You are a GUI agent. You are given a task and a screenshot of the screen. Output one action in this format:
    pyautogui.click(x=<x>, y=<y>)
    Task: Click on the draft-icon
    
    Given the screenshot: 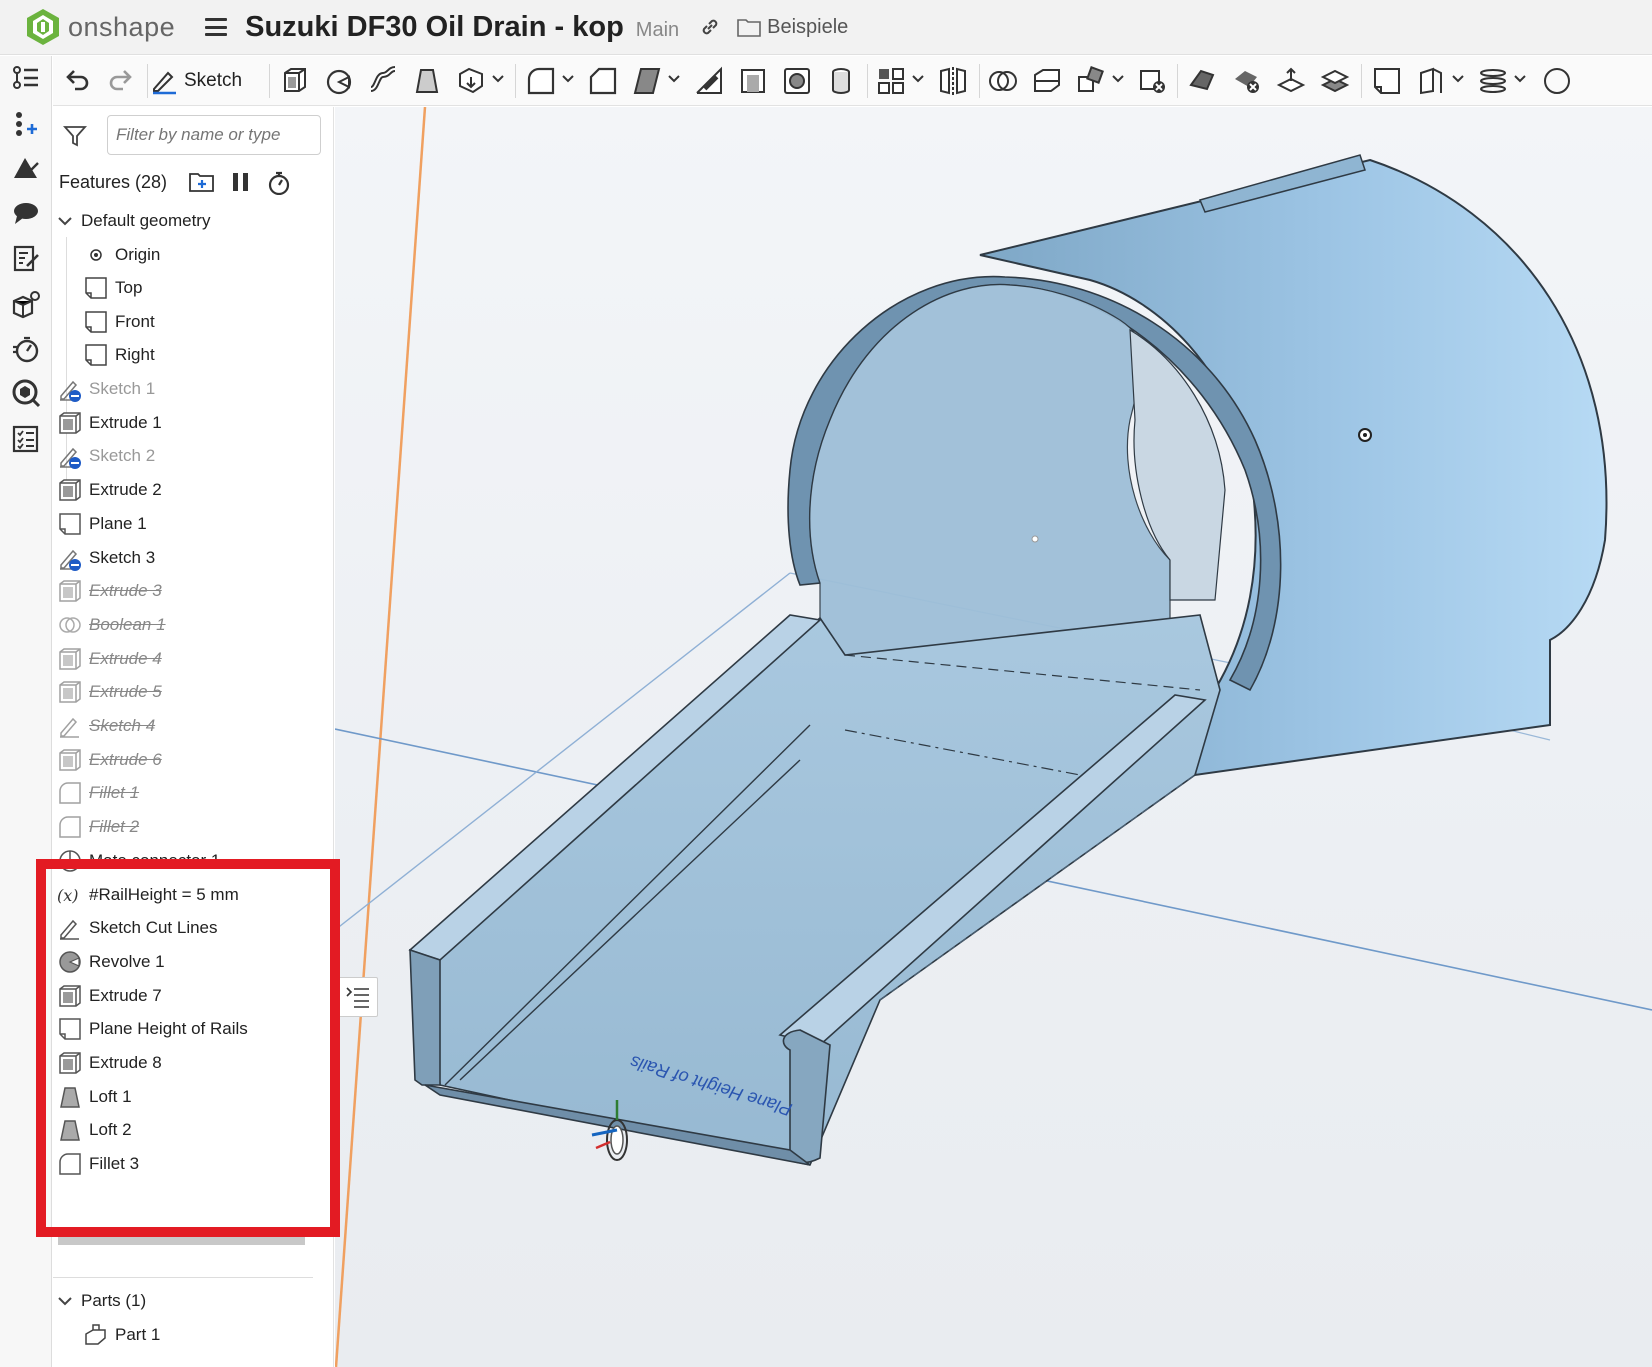 What is the action you would take?
    pyautogui.click(x=647, y=81)
    